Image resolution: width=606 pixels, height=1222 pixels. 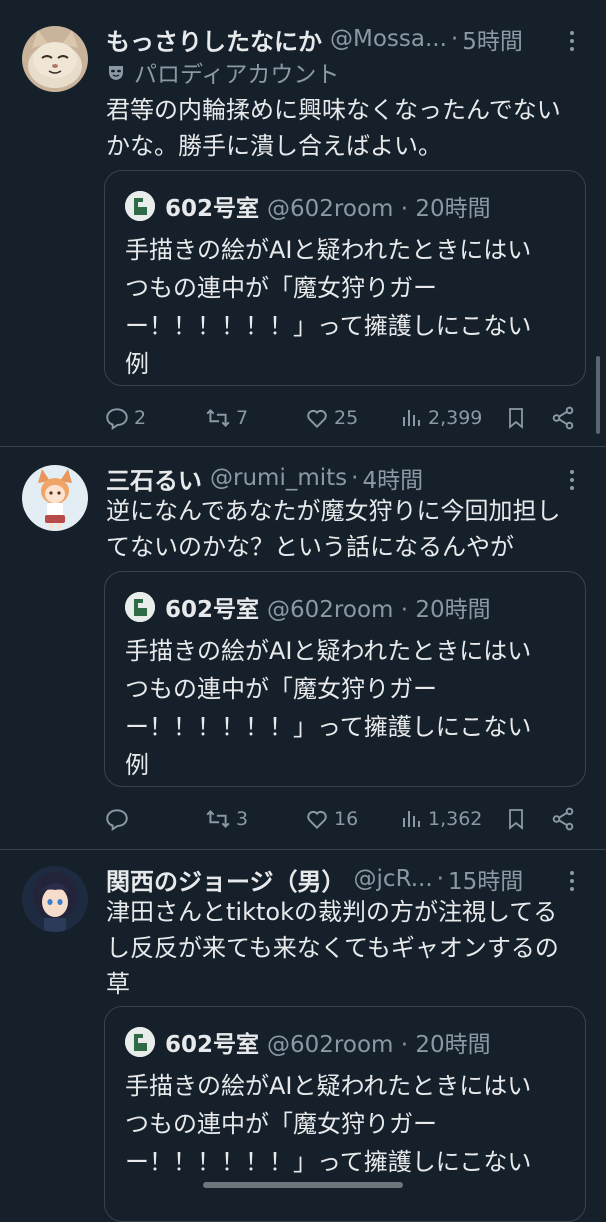 I want to click on parody-label: パロディアカウント, so click(x=222, y=72).